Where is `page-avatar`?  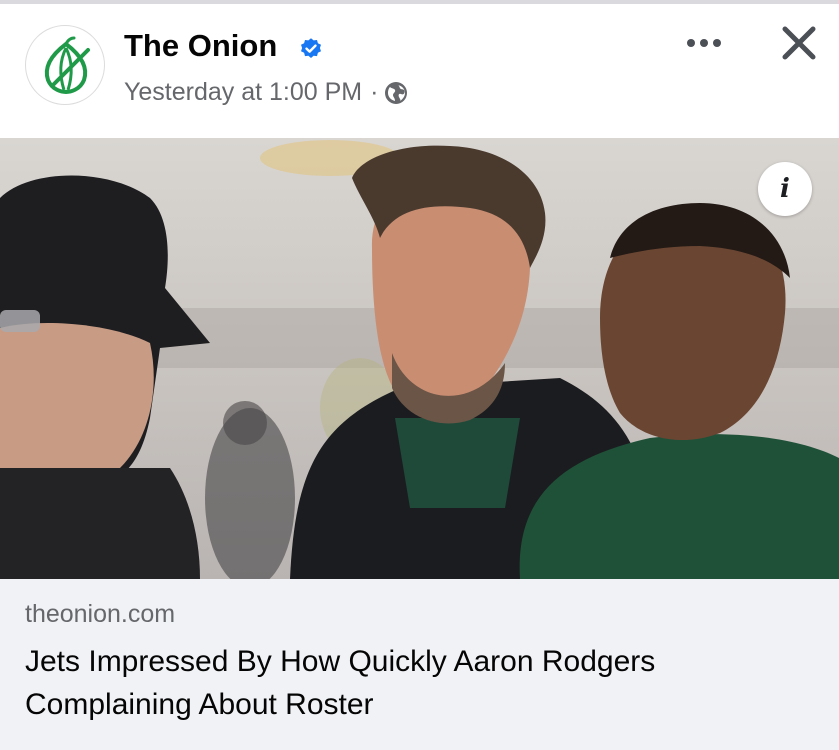 page-avatar is located at coordinates (65, 65).